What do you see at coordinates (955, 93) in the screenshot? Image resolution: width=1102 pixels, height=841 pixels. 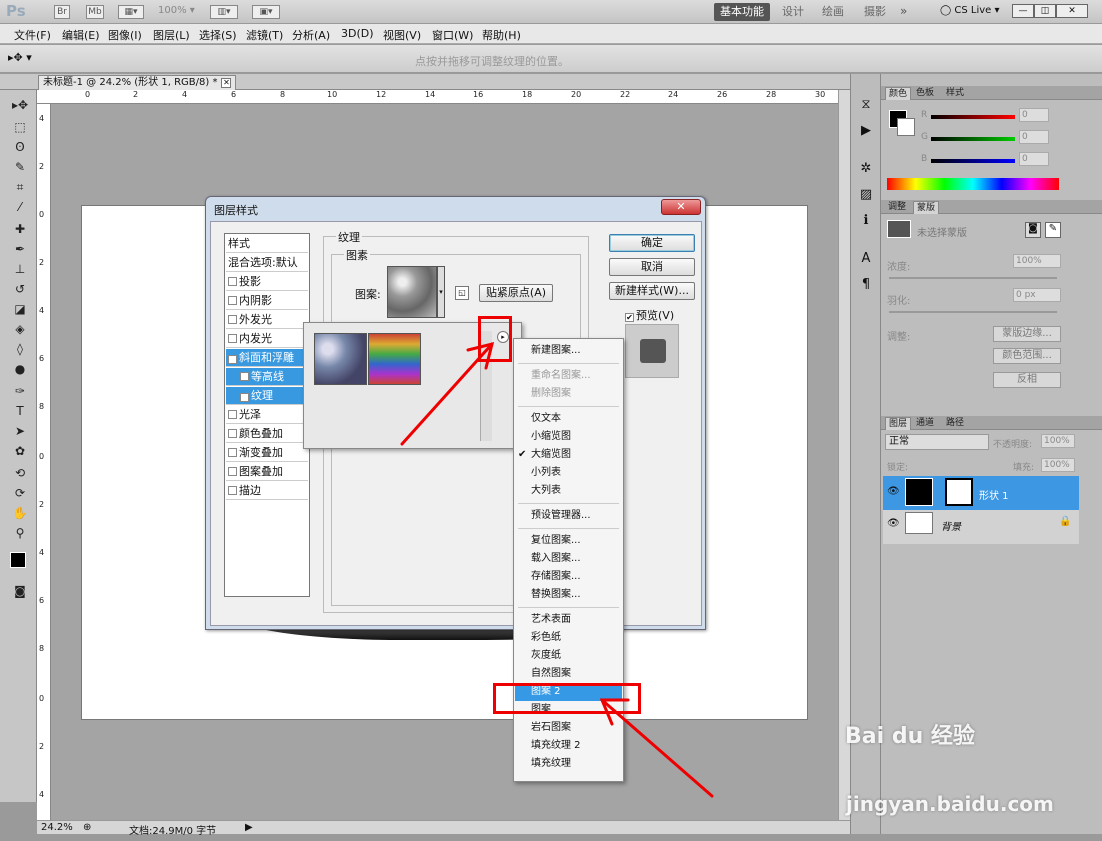 I see `tab-styles: 样式` at bounding box center [955, 93].